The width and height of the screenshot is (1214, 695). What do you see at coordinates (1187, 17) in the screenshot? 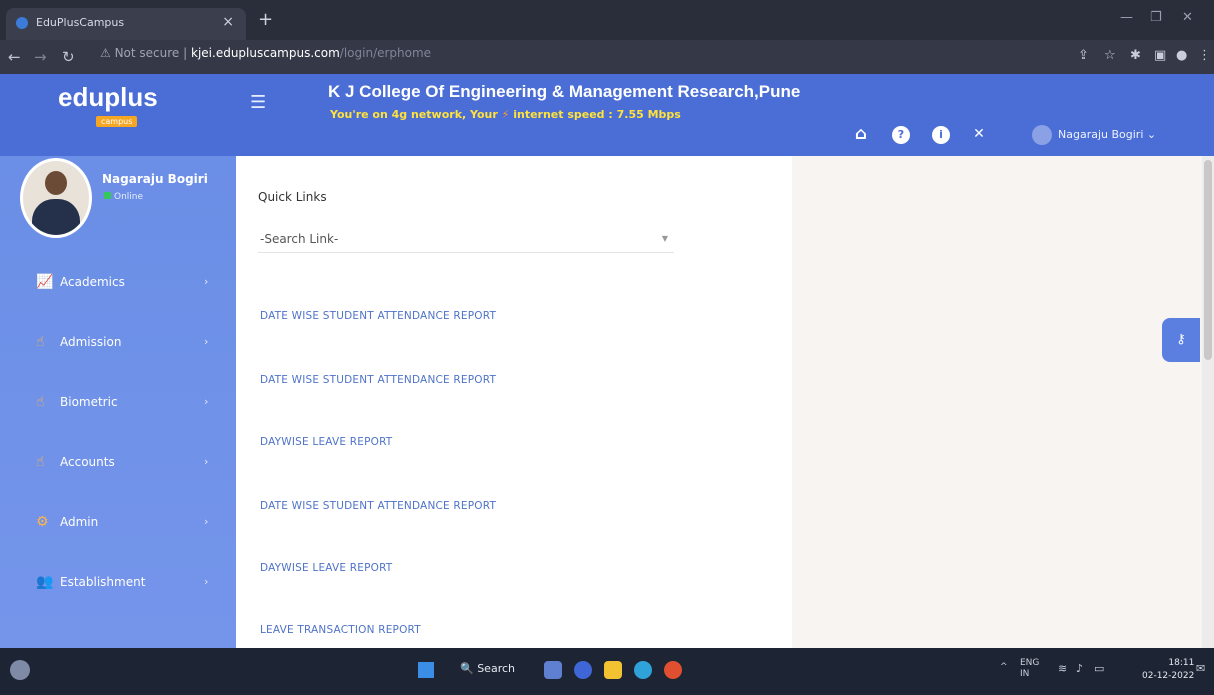
I see `close-window-icon: ✕` at bounding box center [1187, 17].